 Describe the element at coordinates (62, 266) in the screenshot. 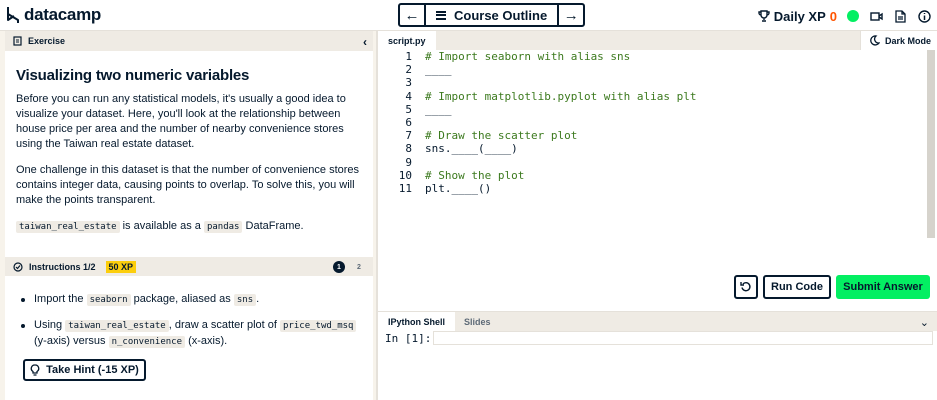

I see `instructions-label: Instructions 1/2` at that location.